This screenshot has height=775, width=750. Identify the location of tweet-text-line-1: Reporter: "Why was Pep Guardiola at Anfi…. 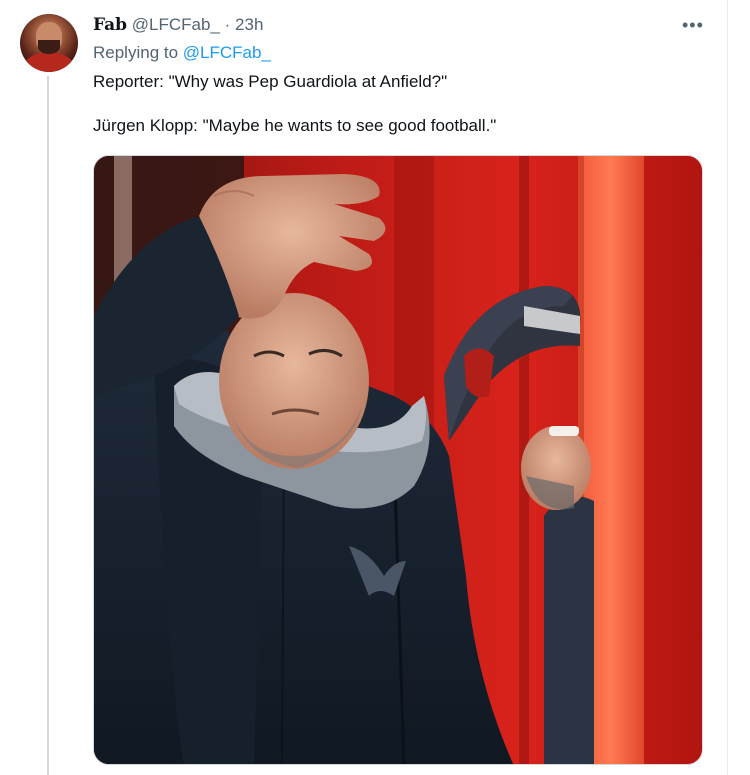
(270, 81).